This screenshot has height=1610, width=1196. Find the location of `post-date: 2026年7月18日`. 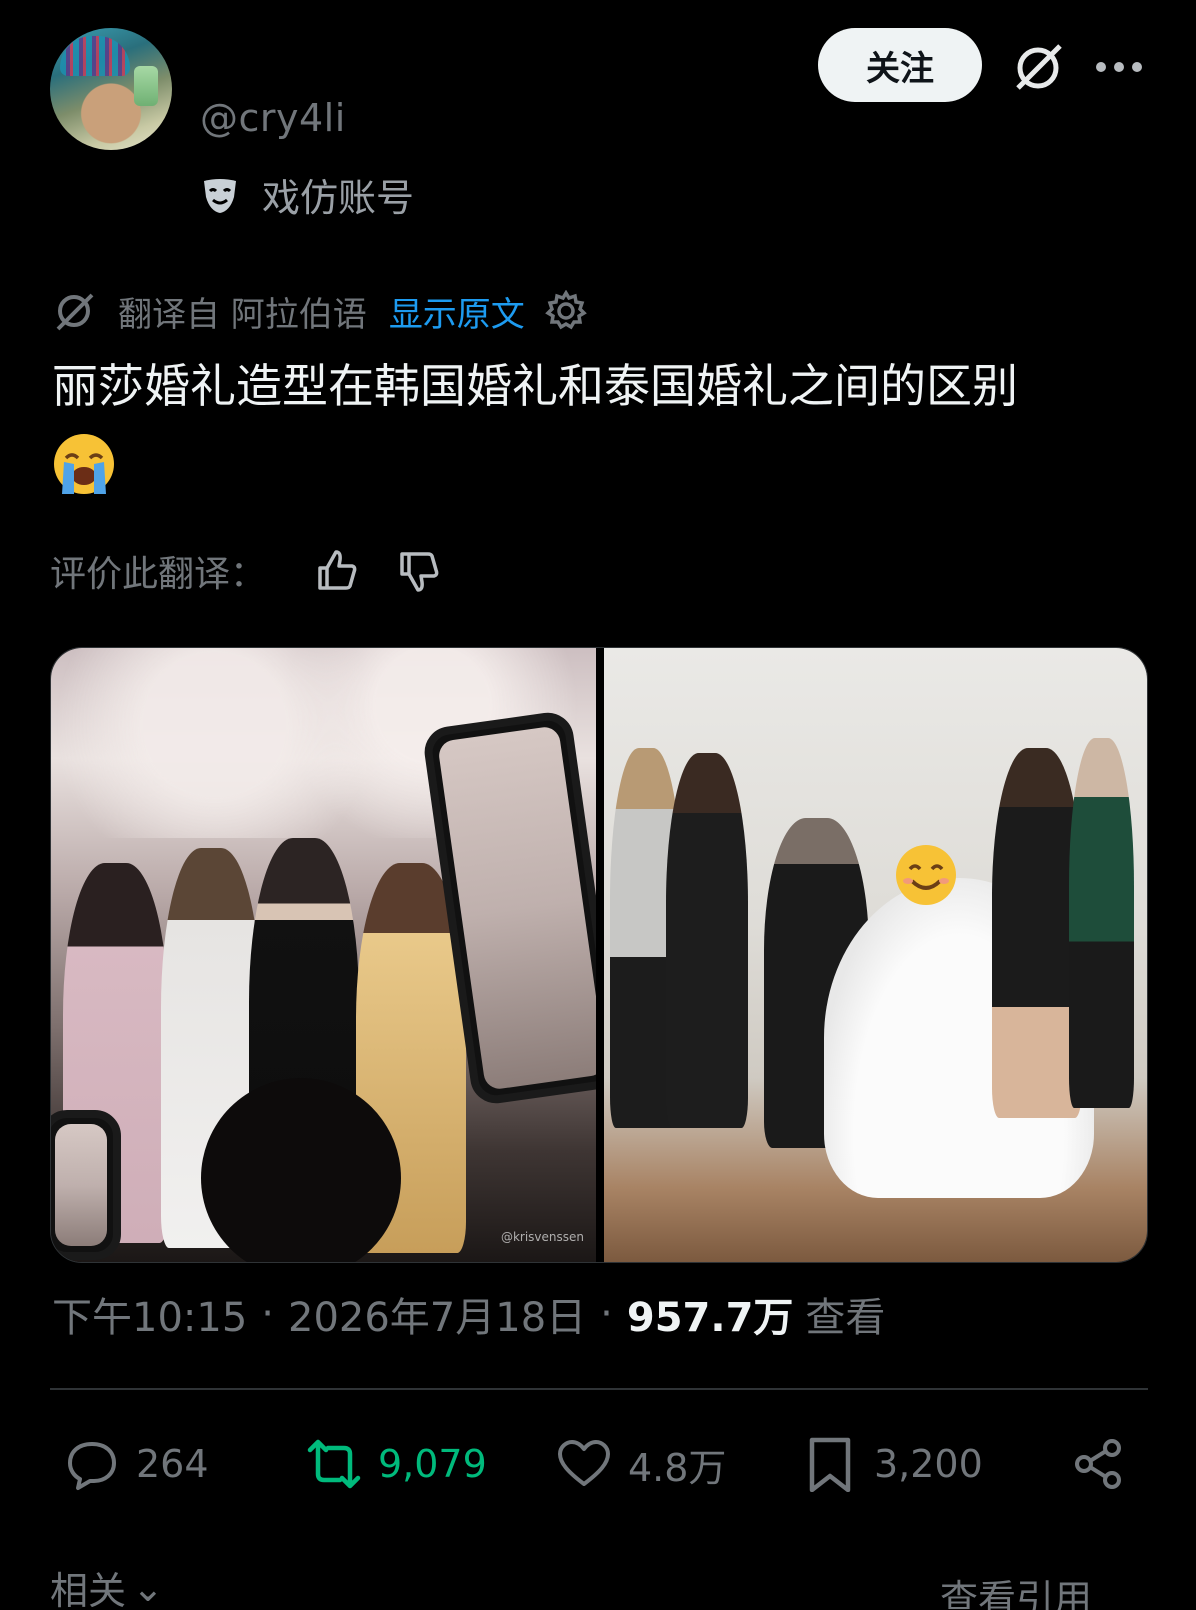

post-date: 2026年7月18日 is located at coordinates (437, 1318).